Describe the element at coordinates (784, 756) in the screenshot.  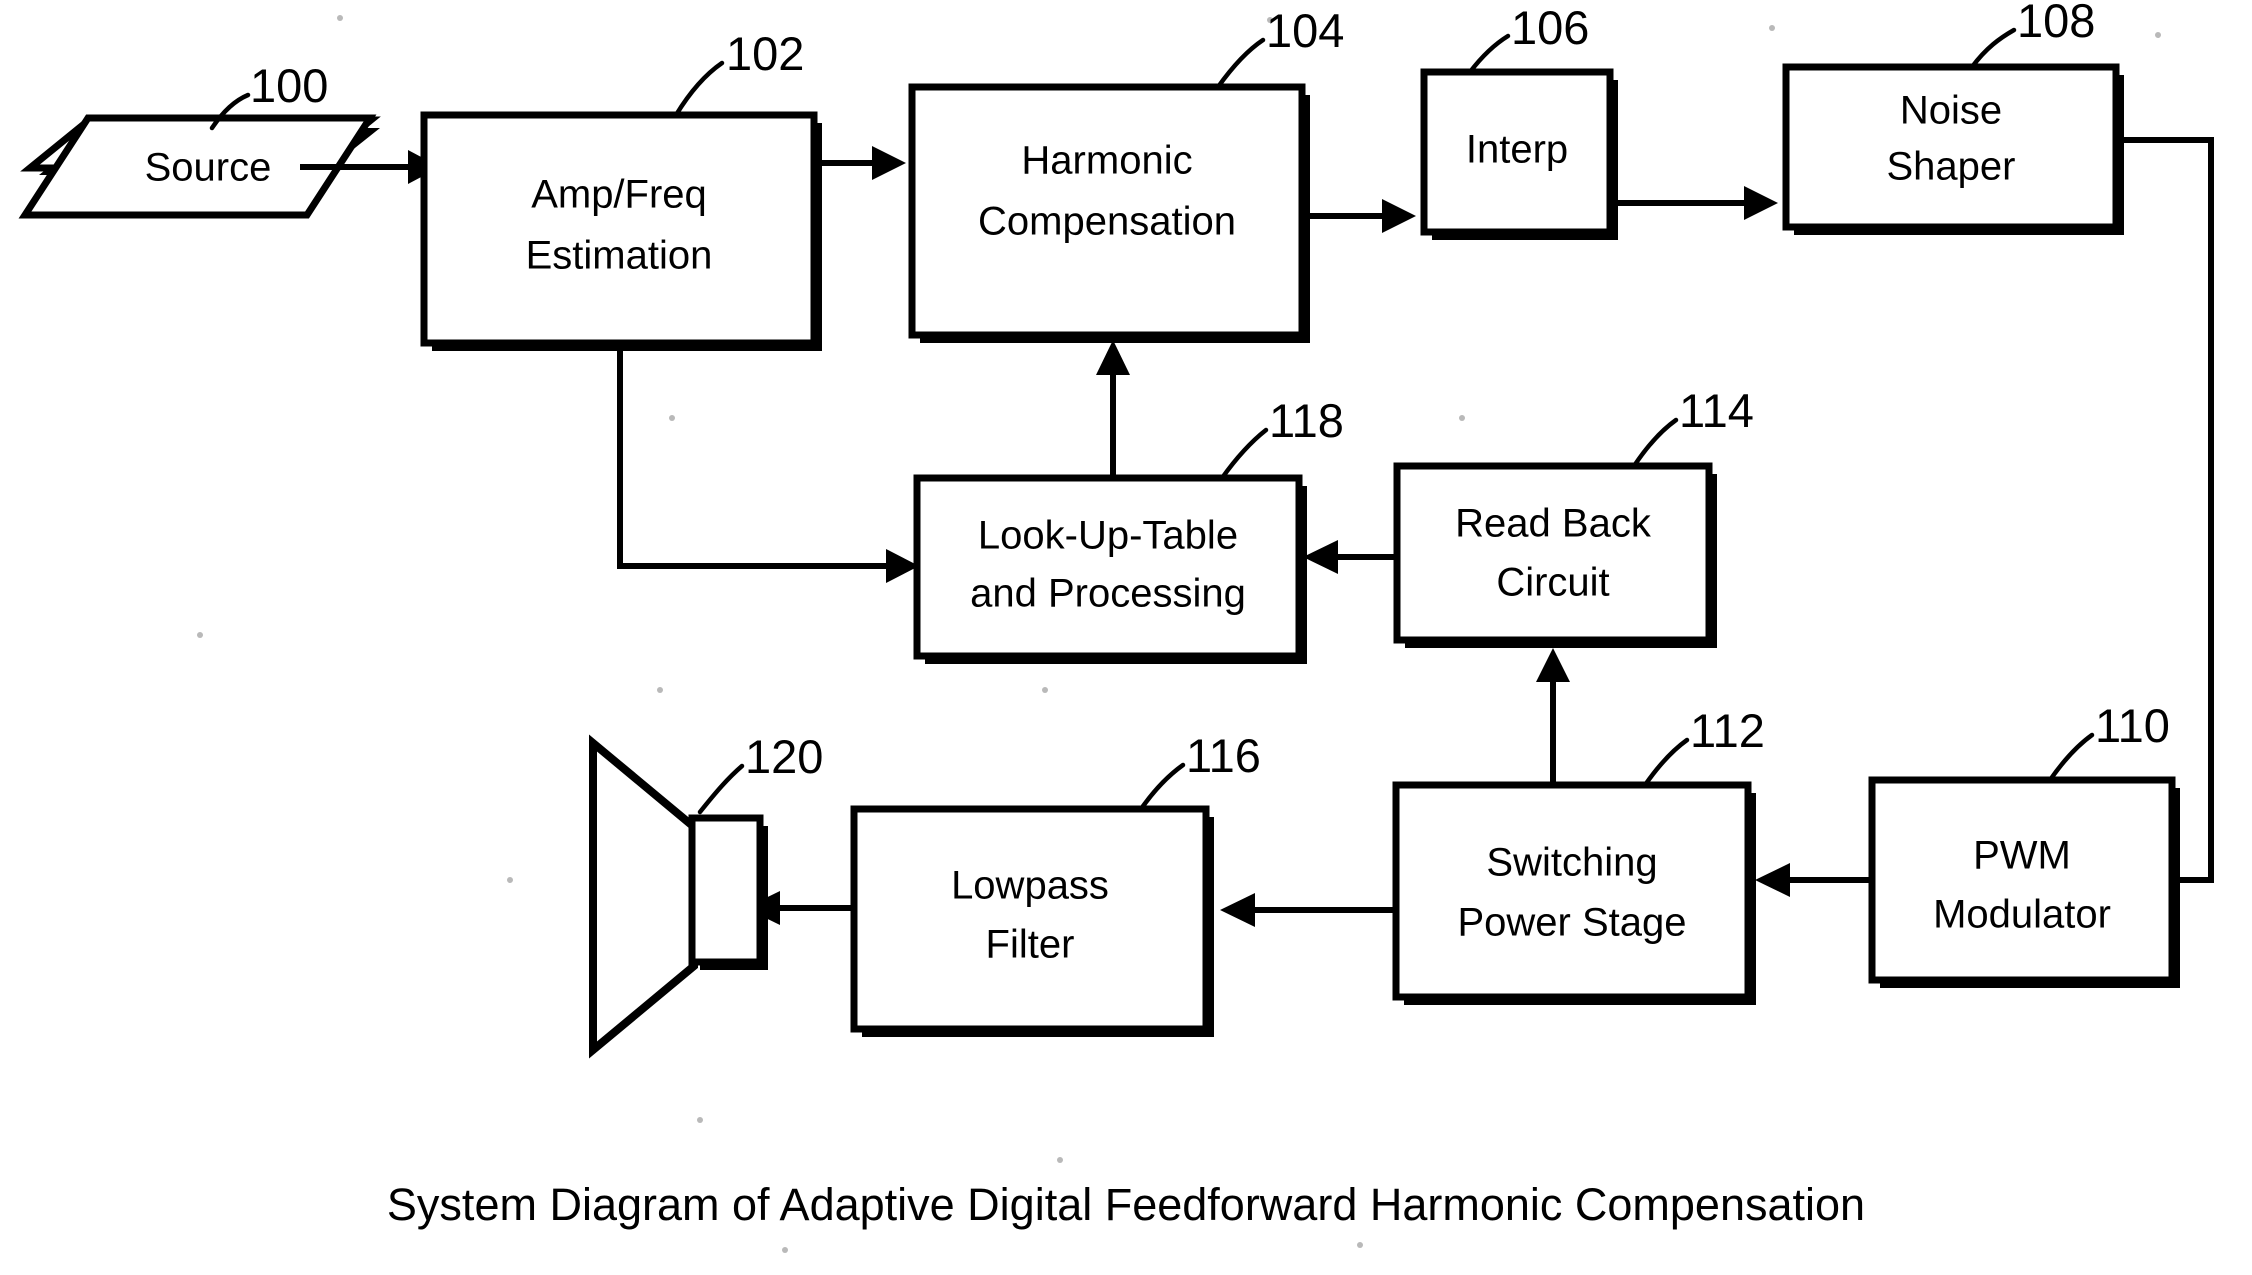
I see `ref-120-label: 120` at that location.